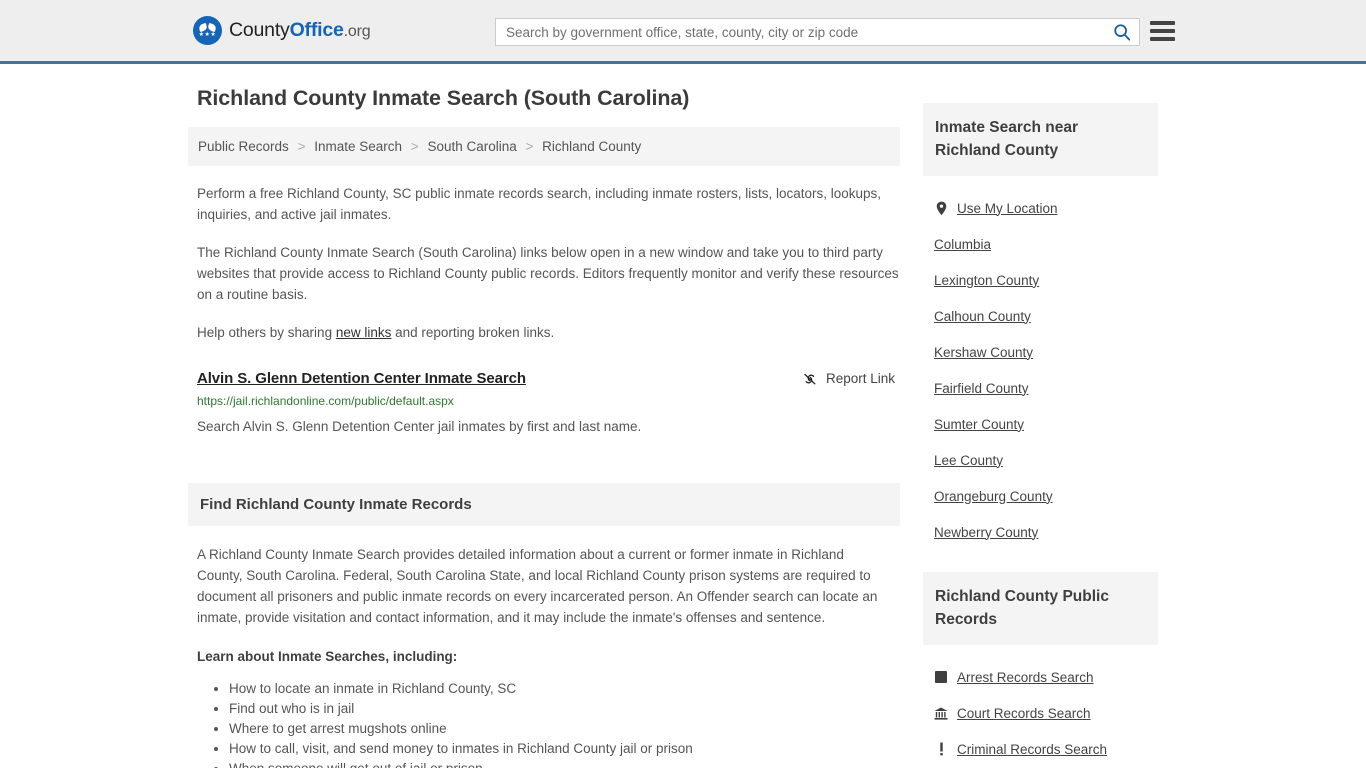 This screenshot has width=1366, height=768. Describe the element at coordinates (810, 378) in the screenshot. I see `broken-link-icon` at that location.